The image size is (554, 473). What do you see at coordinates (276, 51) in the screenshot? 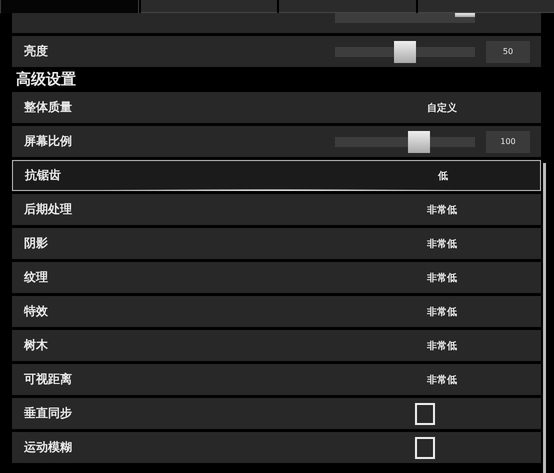
I see `settings-row: 亮度 50` at bounding box center [276, 51].